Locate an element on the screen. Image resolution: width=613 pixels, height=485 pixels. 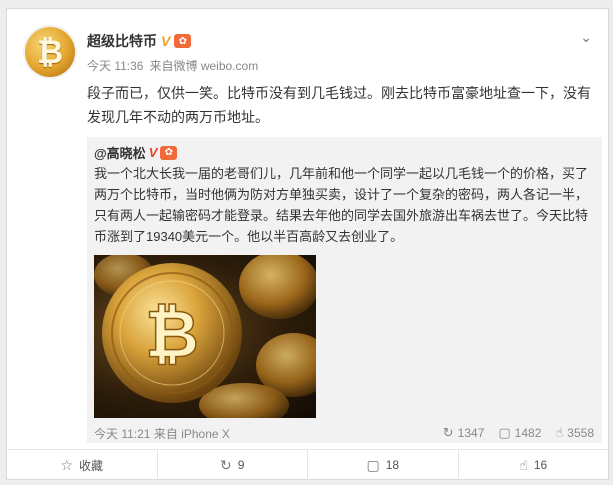
quoted-author-row: @高晓松 V ✿ is located at coordinates (136, 152).